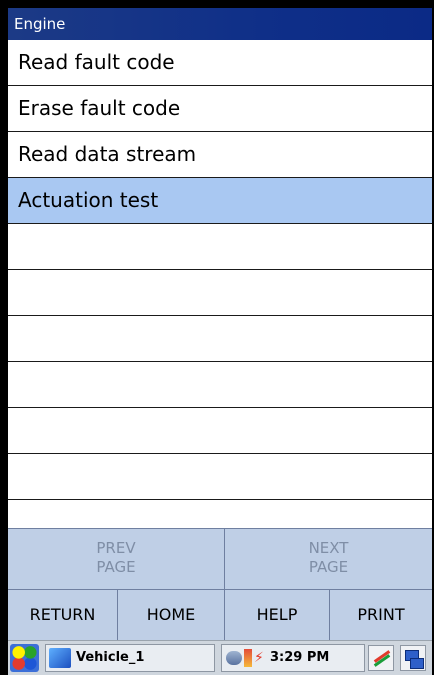  Describe the element at coordinates (171, 615) in the screenshot. I see `home-button: HOME` at that location.